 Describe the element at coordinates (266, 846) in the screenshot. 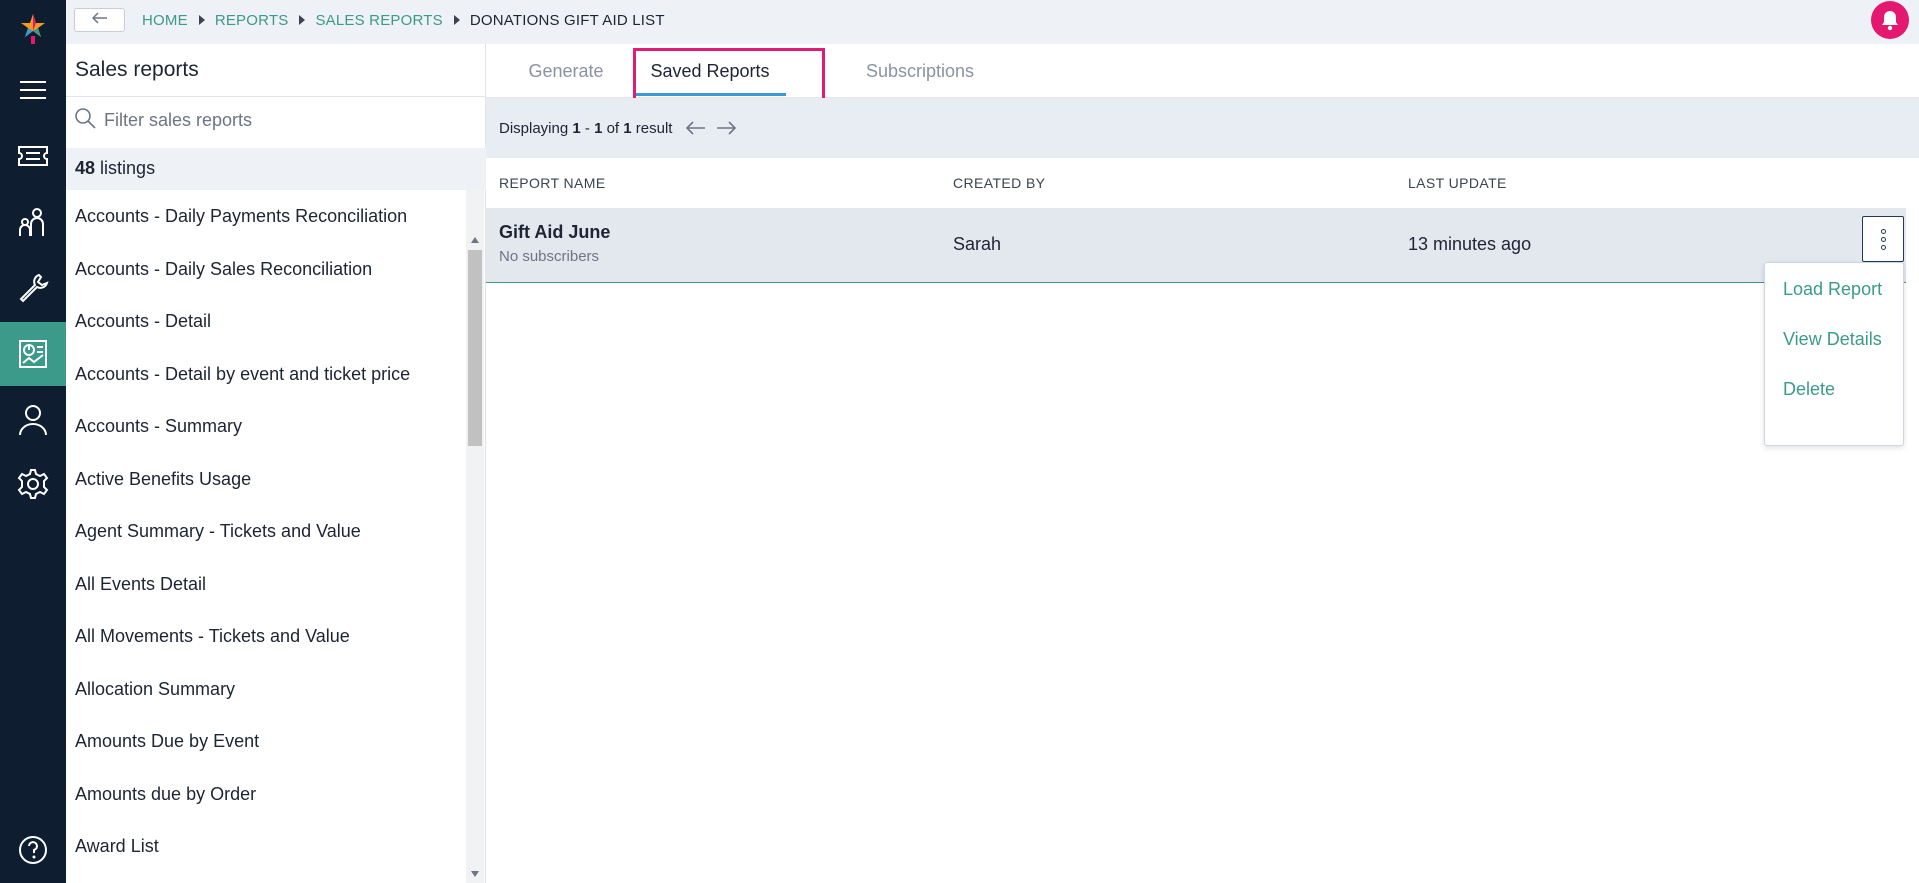

I see `report-list-item: Award List` at that location.